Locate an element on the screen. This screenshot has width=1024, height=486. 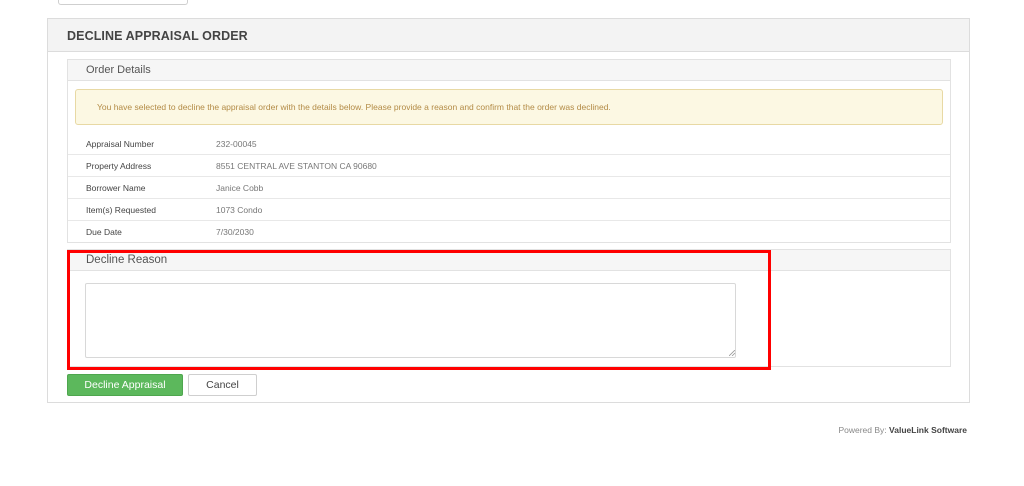
page-title: DECLINE APPRAISAL ORDER is located at coordinates (157, 36).